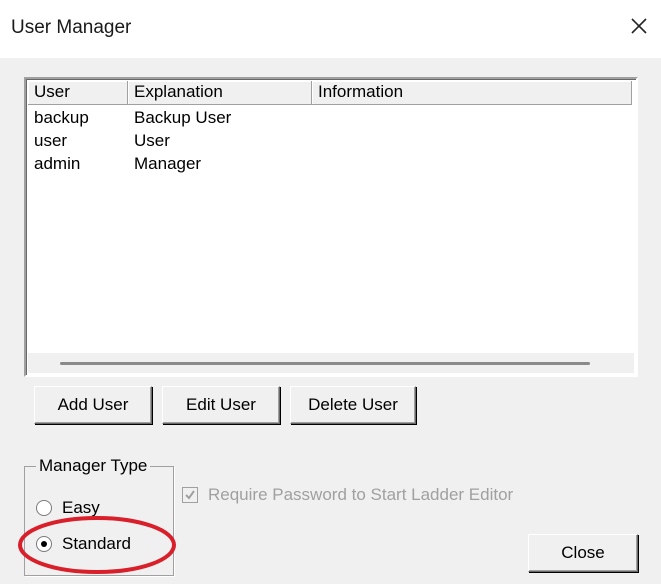  Describe the element at coordinates (325, 363) in the screenshot. I see `scrollbar-thumb` at that location.